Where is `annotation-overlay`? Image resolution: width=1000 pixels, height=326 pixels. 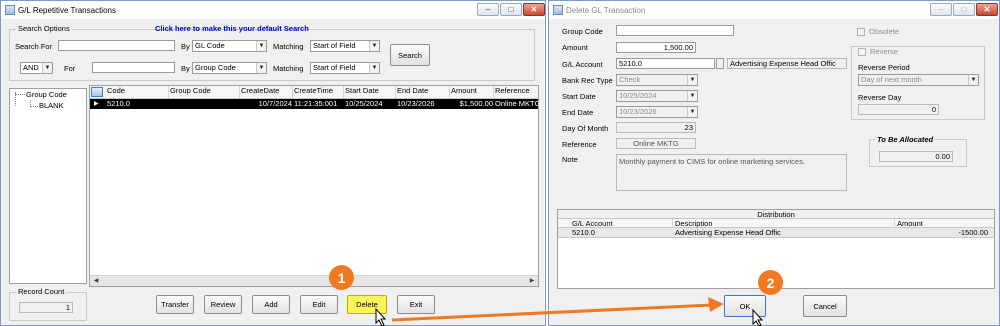 annotation-overlay is located at coordinates (569, 311).